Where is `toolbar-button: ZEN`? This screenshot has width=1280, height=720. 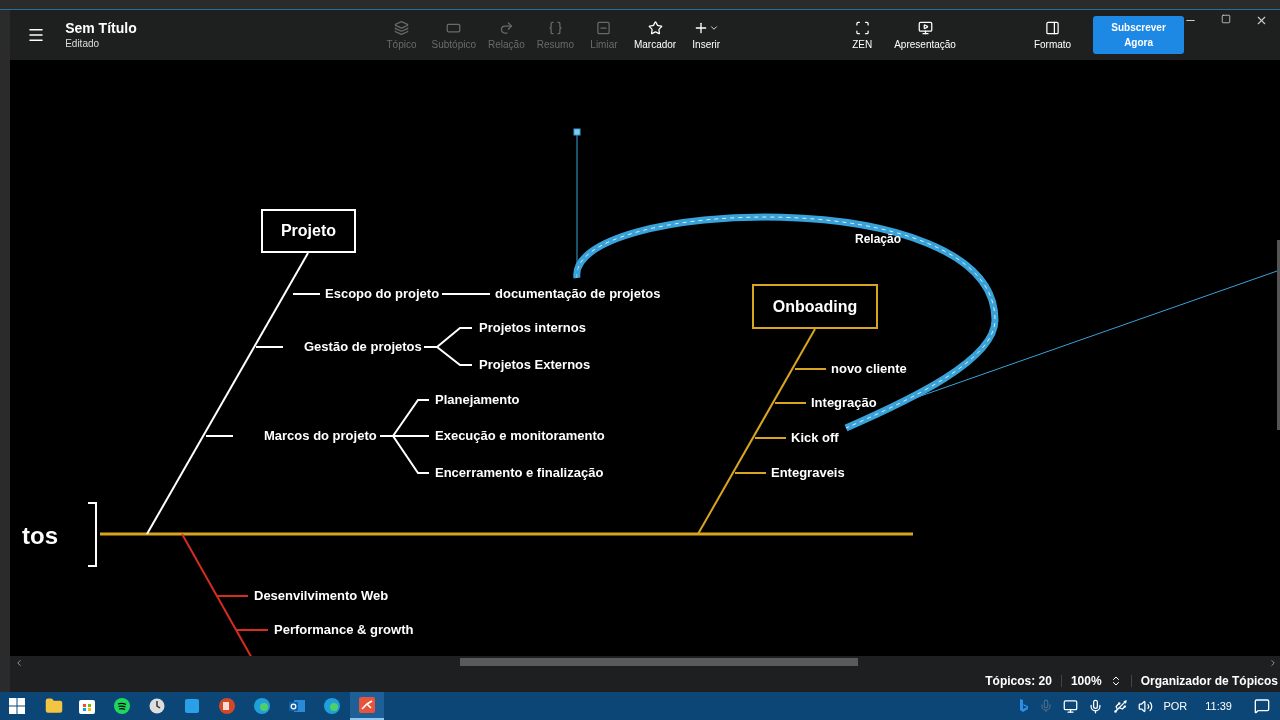
toolbar-button: ZEN is located at coordinates (862, 35).